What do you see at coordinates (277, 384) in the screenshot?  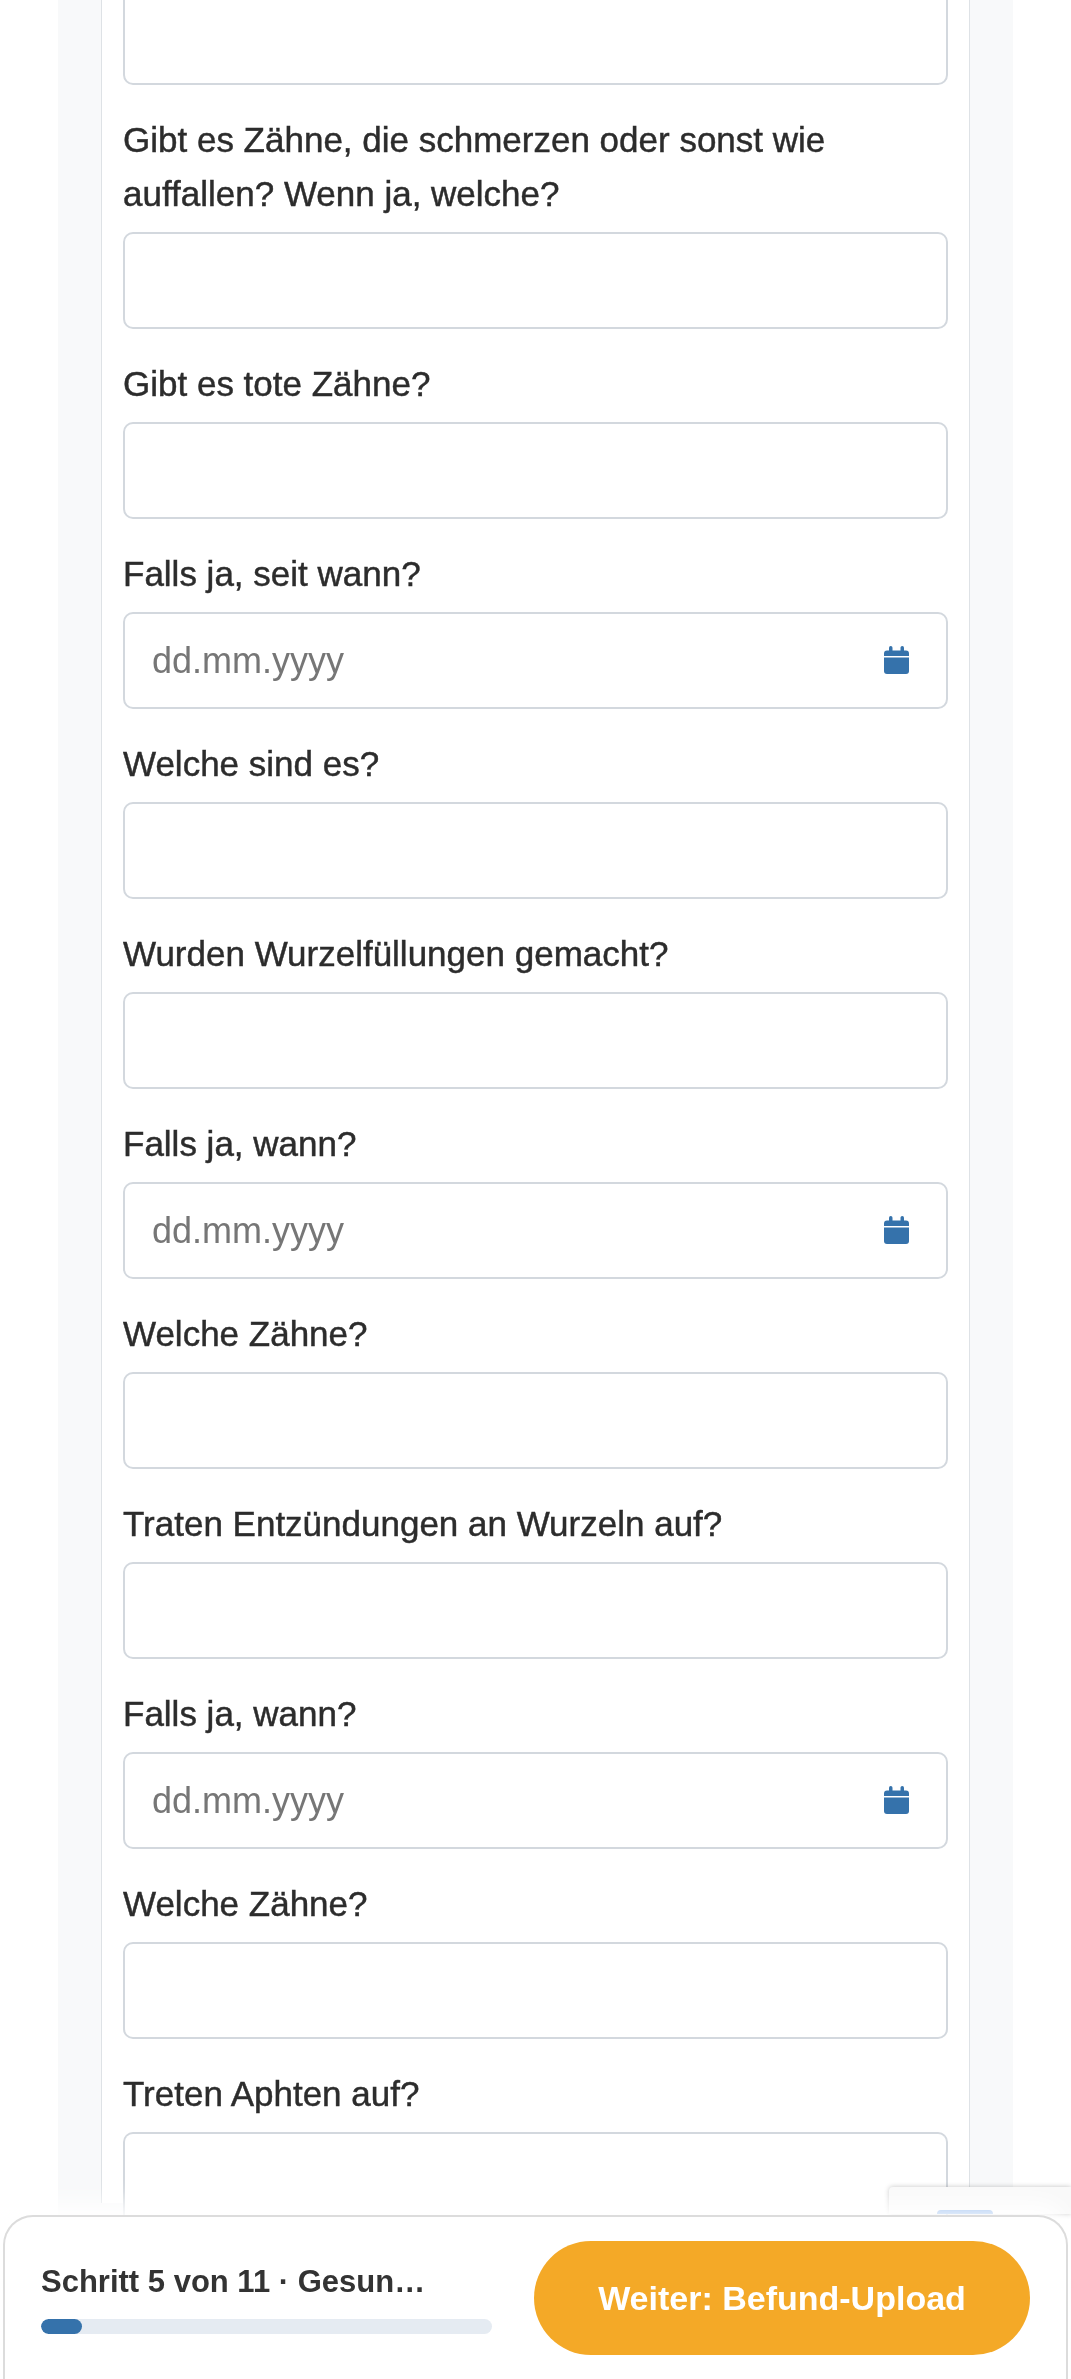 I see `question-label: Gibt es tote Zähne?` at bounding box center [277, 384].